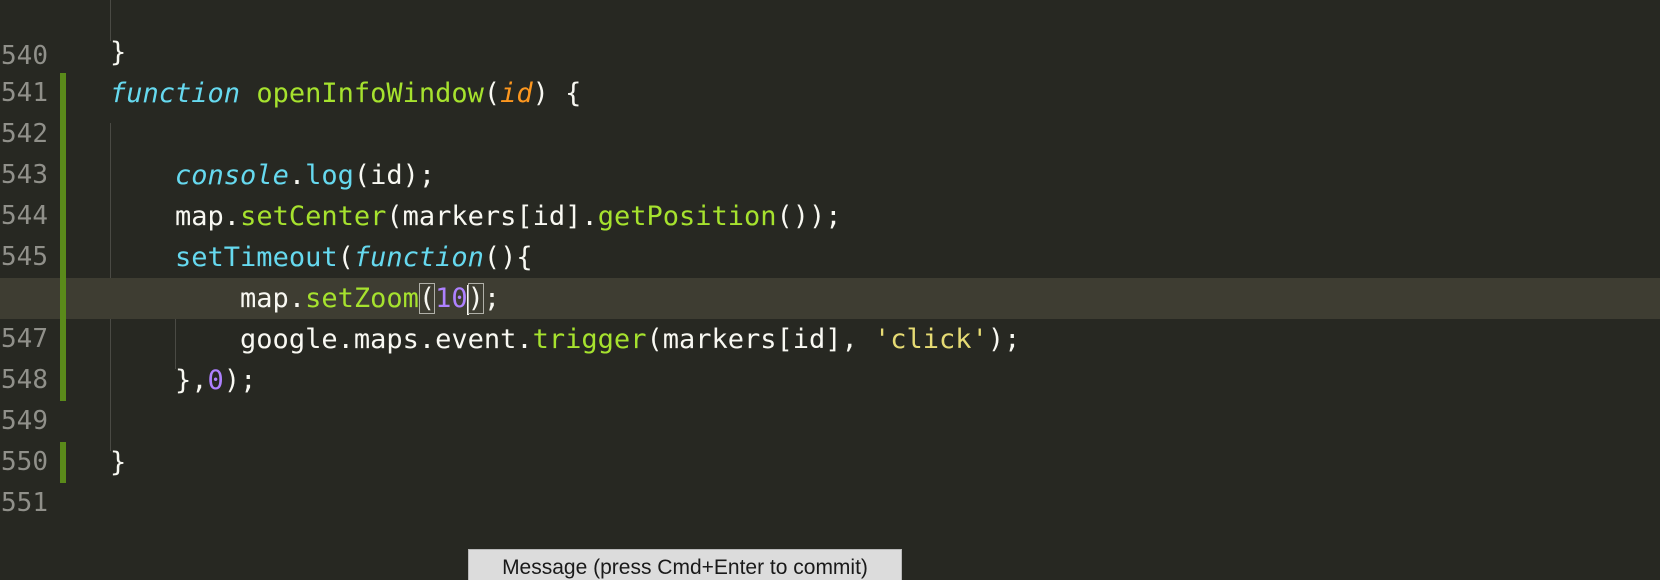 This screenshot has height=580, width=1660. I want to click on code-line: 542 function openInfoWindow(id) {, so click(830, 111).